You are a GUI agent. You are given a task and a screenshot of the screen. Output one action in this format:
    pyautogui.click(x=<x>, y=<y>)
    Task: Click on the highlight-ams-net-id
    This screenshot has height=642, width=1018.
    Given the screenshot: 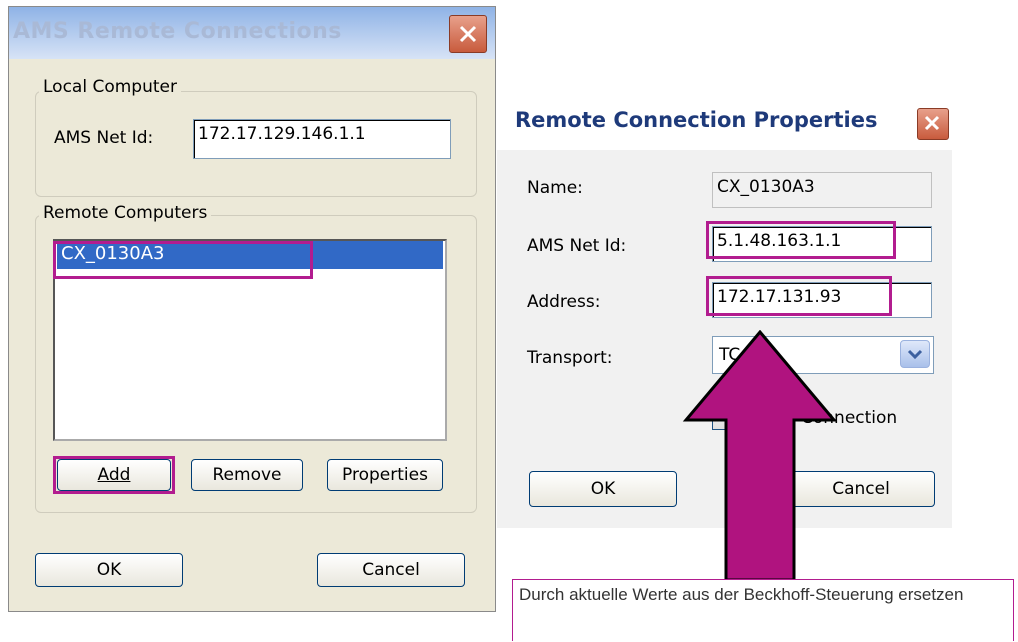 What is the action you would take?
    pyautogui.click(x=801, y=240)
    